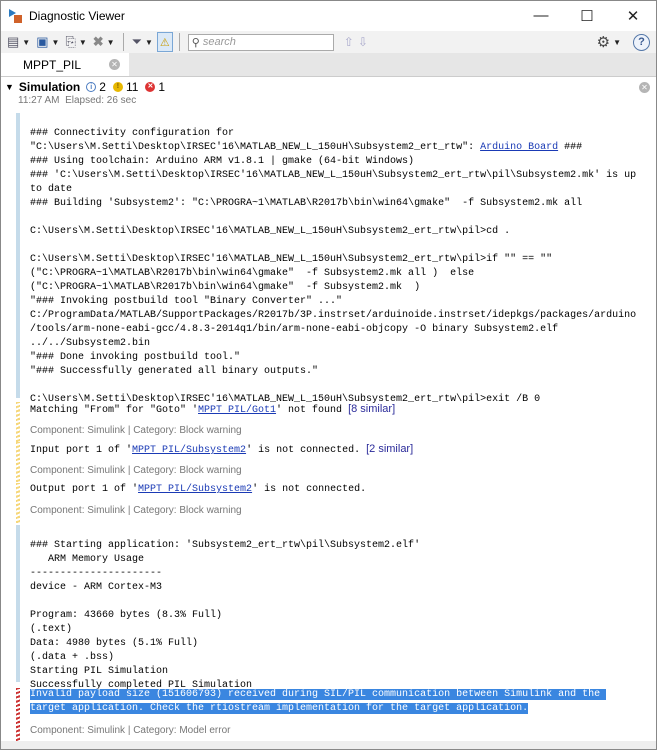 The width and height of the screenshot is (657, 750). I want to click on log-line: Program: 43660 bytes (8.3% Full), so click(126, 615).